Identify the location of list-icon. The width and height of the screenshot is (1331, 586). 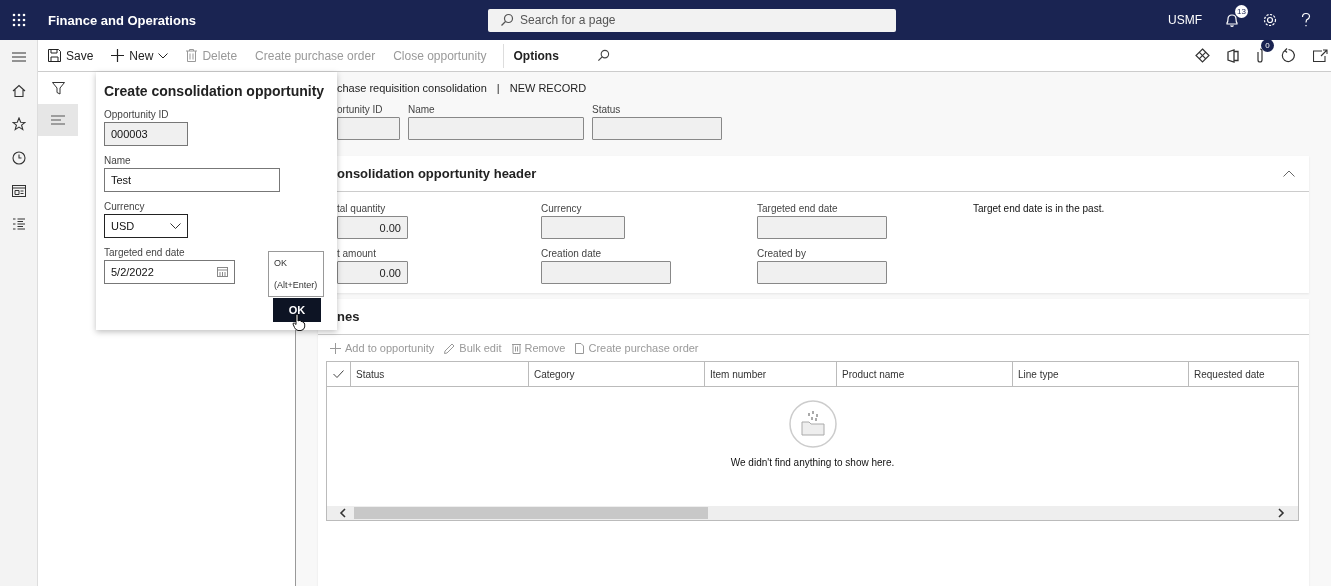
(18, 224).